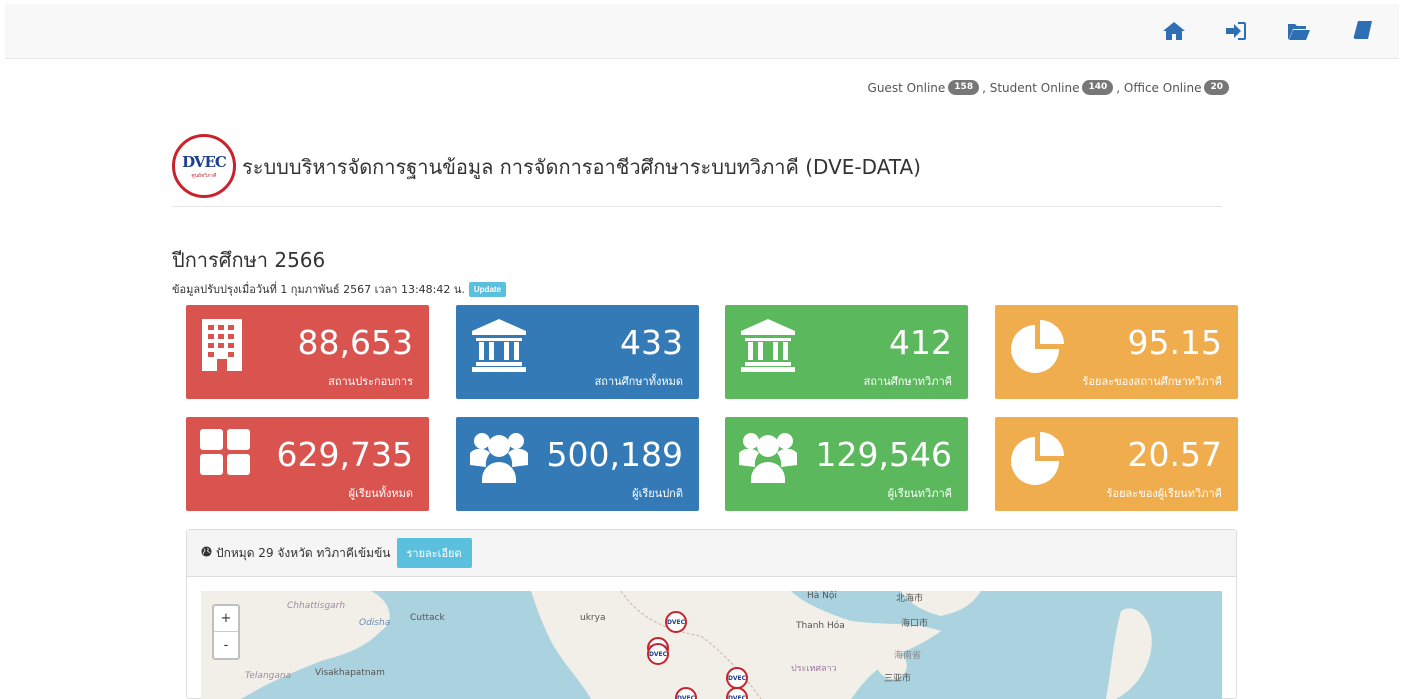 Image resolution: width=1405 pixels, height=699 pixels. I want to click on dvec-logo: DVEC ศูนย์ทวิภาคี, so click(204, 166).